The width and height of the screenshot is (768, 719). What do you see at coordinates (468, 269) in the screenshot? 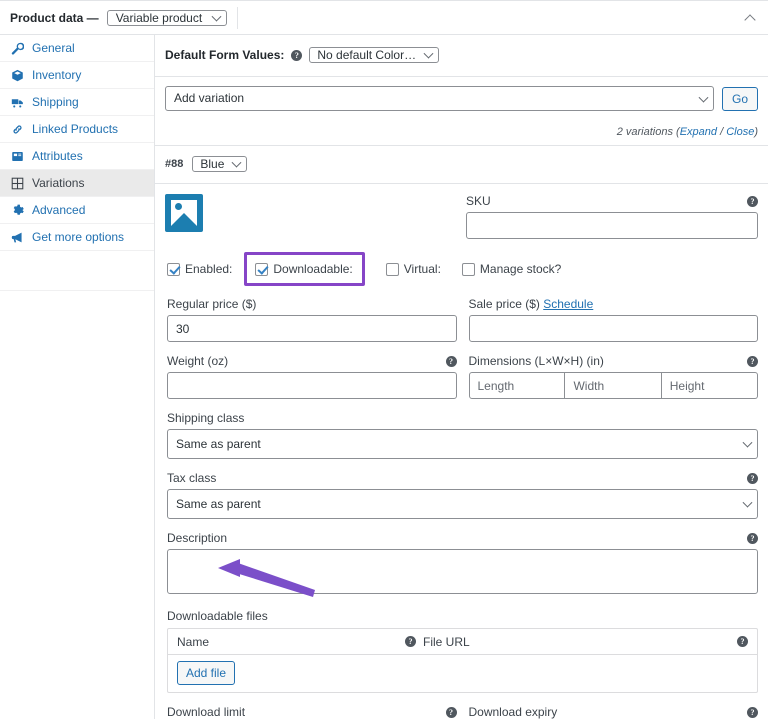
I see `manage-stock-checkbox` at bounding box center [468, 269].